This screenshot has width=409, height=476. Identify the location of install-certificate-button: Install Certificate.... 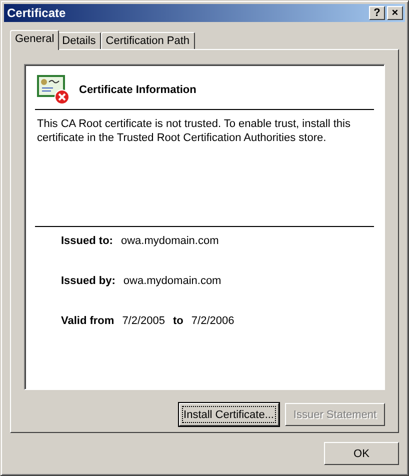
(228, 414).